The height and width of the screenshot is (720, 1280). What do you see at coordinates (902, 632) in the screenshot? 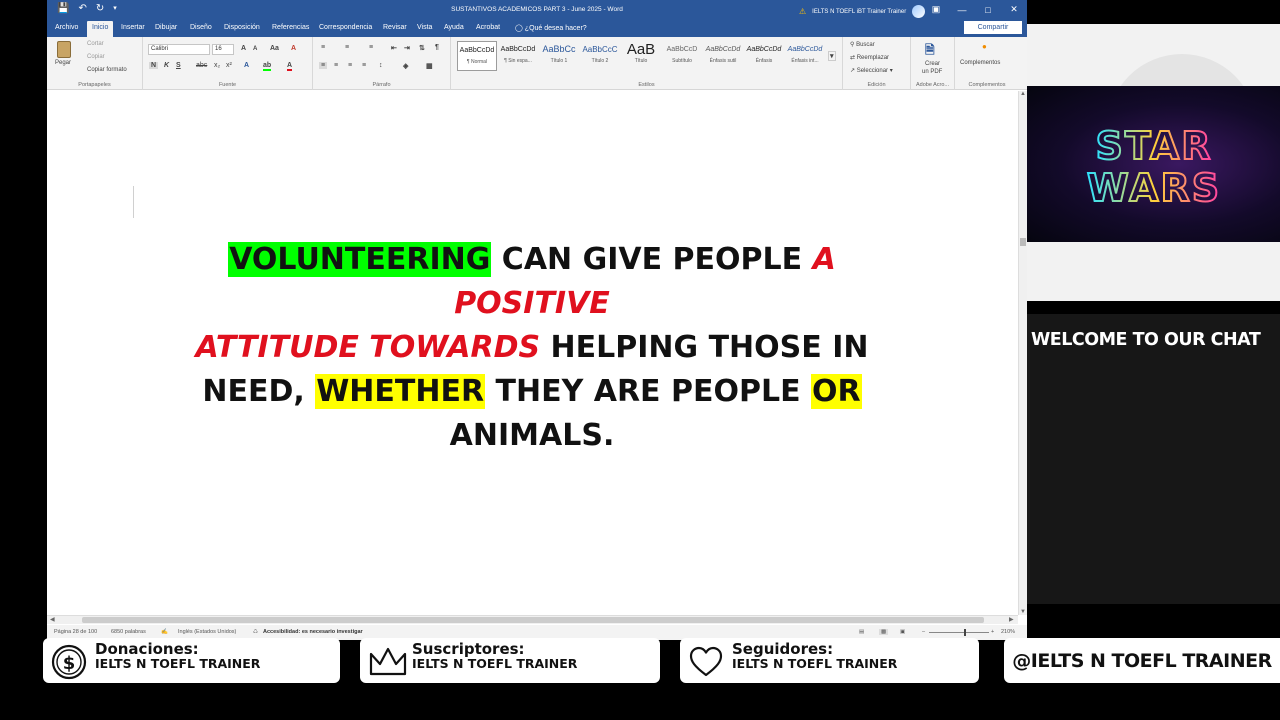
I see `web-layout-icon: ▣` at bounding box center [902, 632].